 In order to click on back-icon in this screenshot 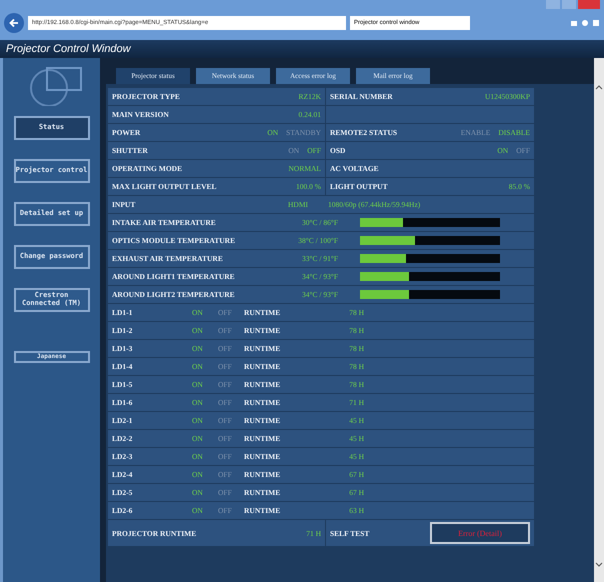, I will do `click(14, 23)`.